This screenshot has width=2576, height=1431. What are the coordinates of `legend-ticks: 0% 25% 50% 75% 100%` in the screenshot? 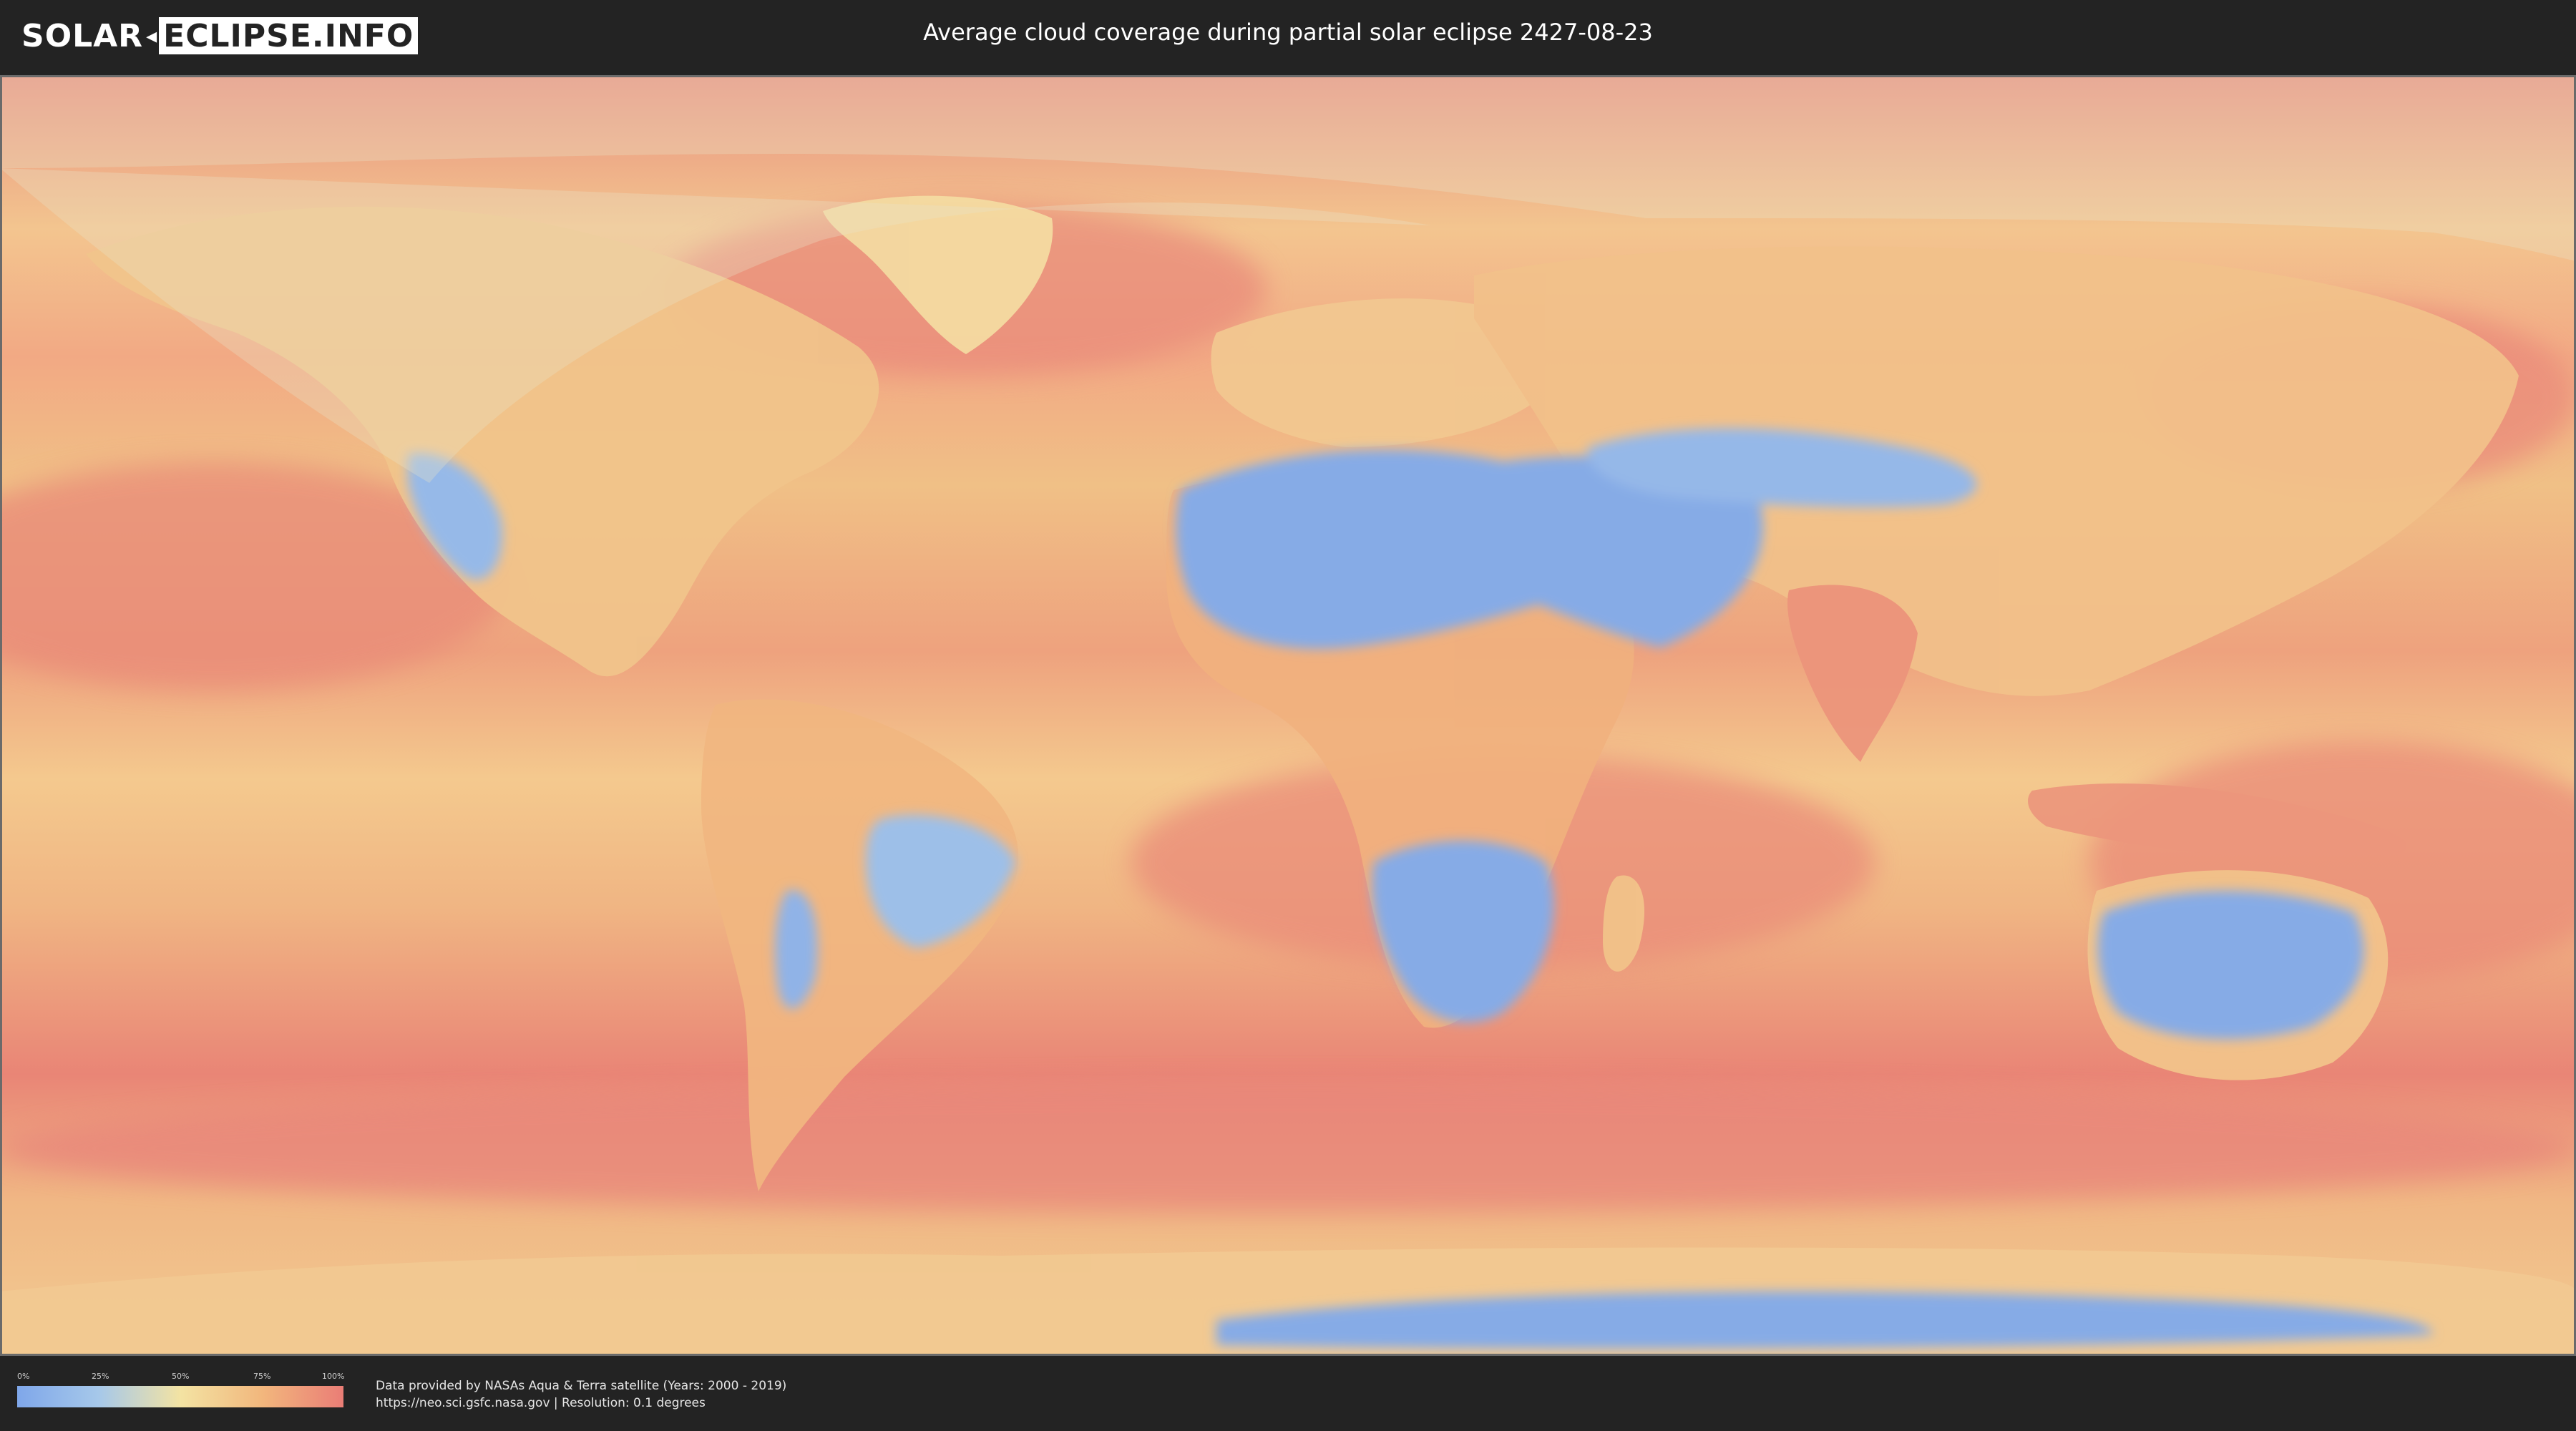 It's located at (181, 1377).